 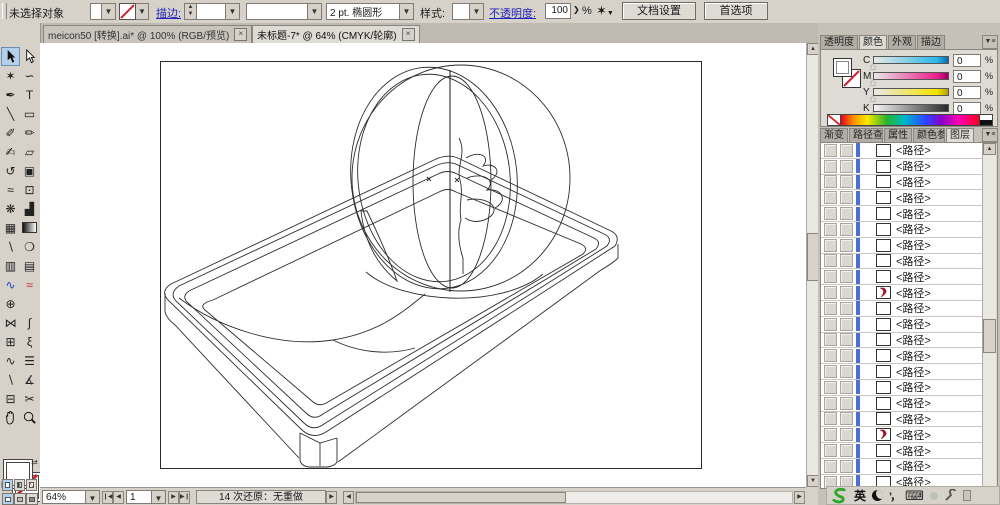 What do you see at coordinates (4, 11) in the screenshot?
I see `panel-grip` at bounding box center [4, 11].